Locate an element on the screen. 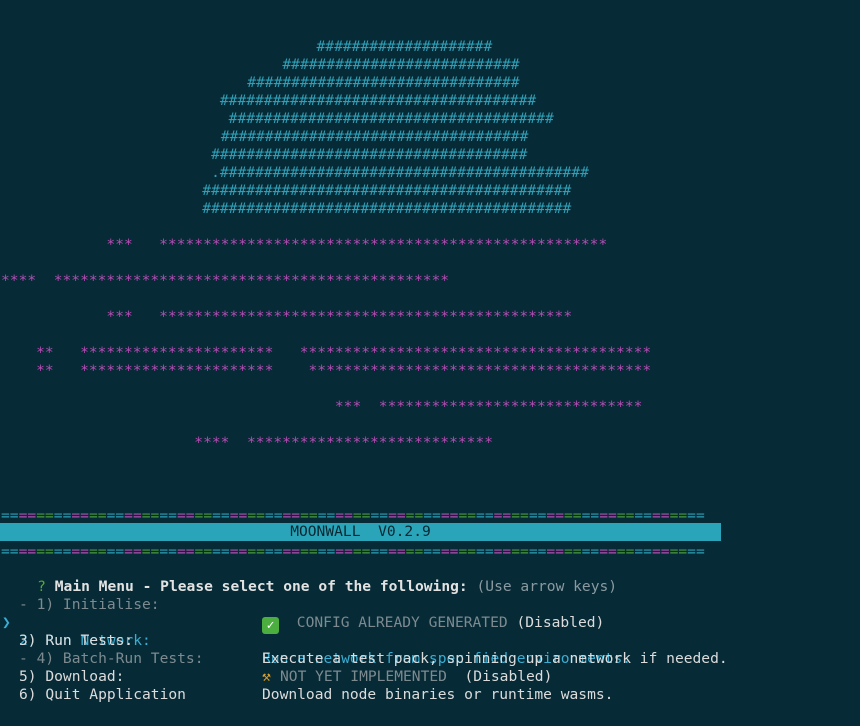 The width and height of the screenshot is (860, 726). ascii-art-line: ############################### is located at coordinates (265, 82).